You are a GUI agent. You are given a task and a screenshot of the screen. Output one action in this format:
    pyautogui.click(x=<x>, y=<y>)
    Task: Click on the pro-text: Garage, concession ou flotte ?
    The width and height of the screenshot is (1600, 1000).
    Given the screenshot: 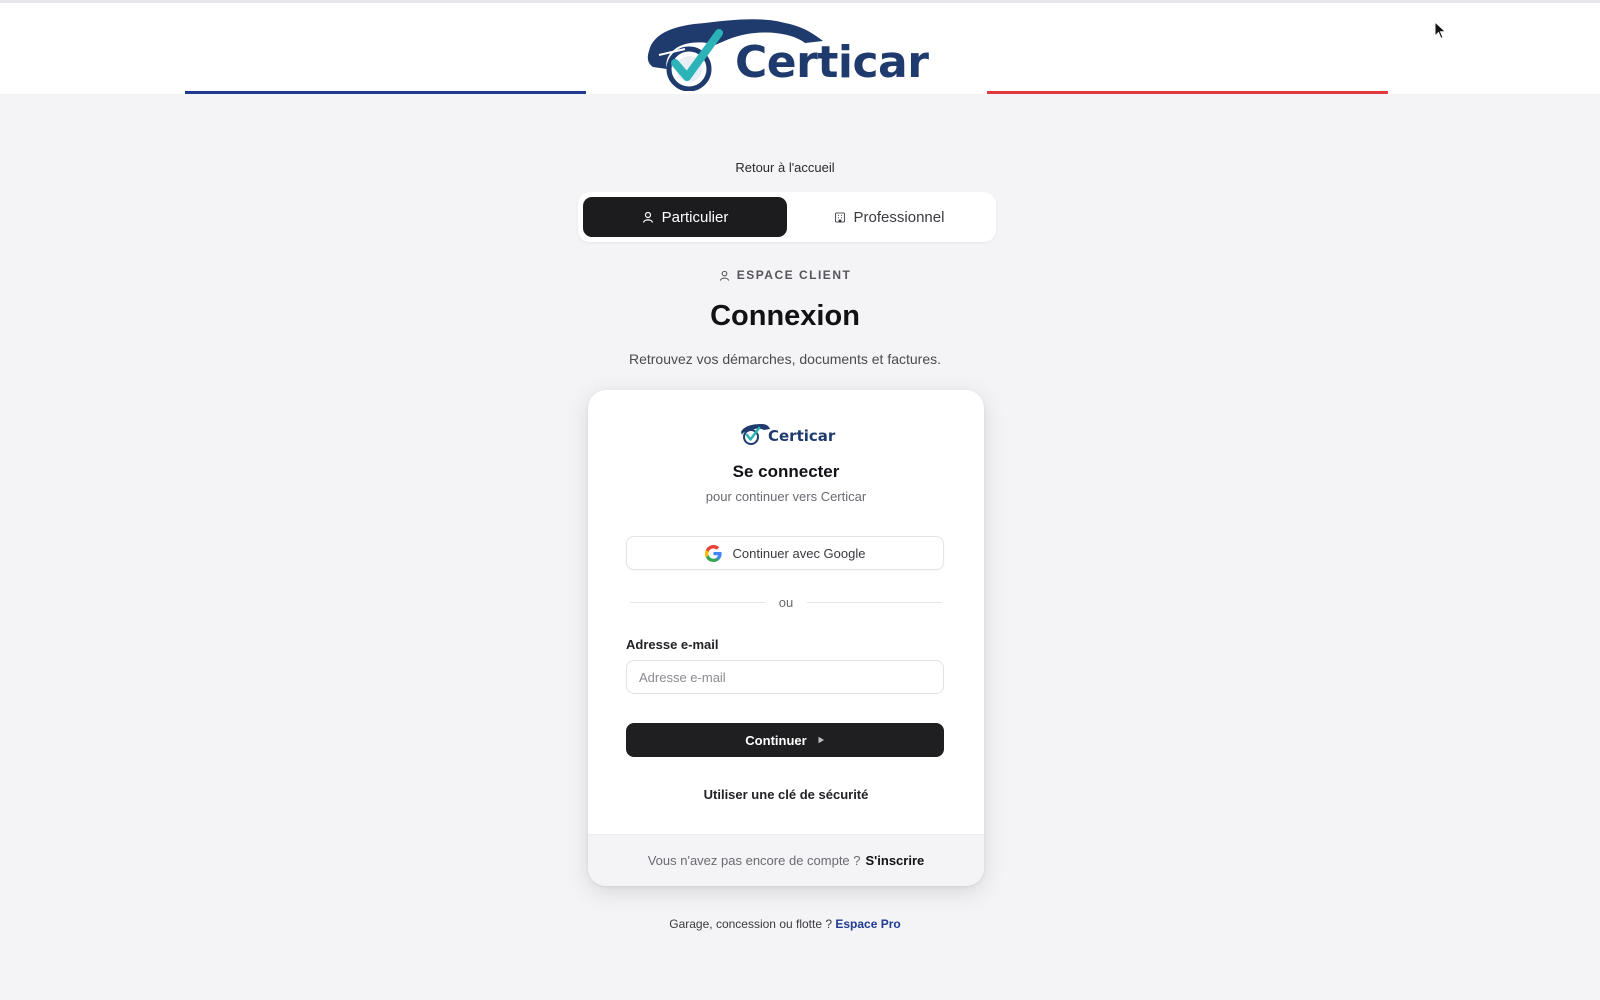 What is the action you would take?
    pyautogui.click(x=751, y=924)
    